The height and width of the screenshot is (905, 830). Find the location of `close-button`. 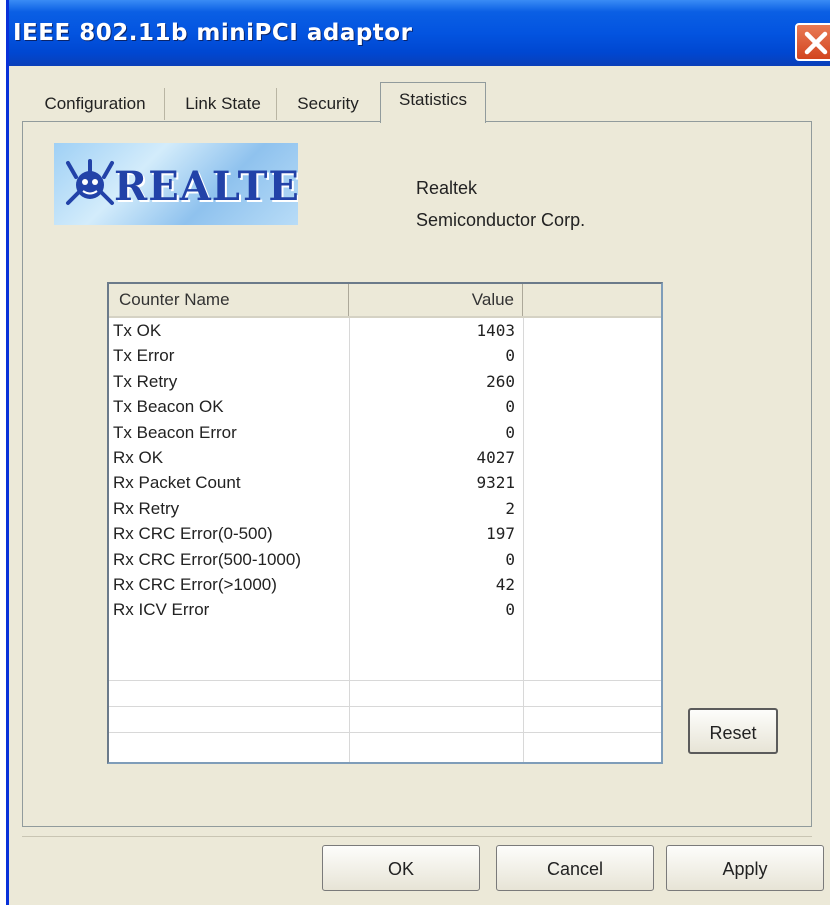

close-button is located at coordinates (812, 42).